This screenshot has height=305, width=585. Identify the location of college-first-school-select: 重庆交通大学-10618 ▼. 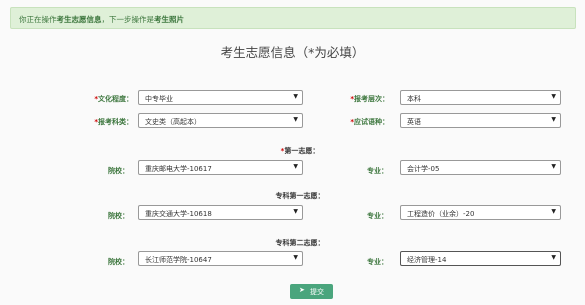
(220, 212).